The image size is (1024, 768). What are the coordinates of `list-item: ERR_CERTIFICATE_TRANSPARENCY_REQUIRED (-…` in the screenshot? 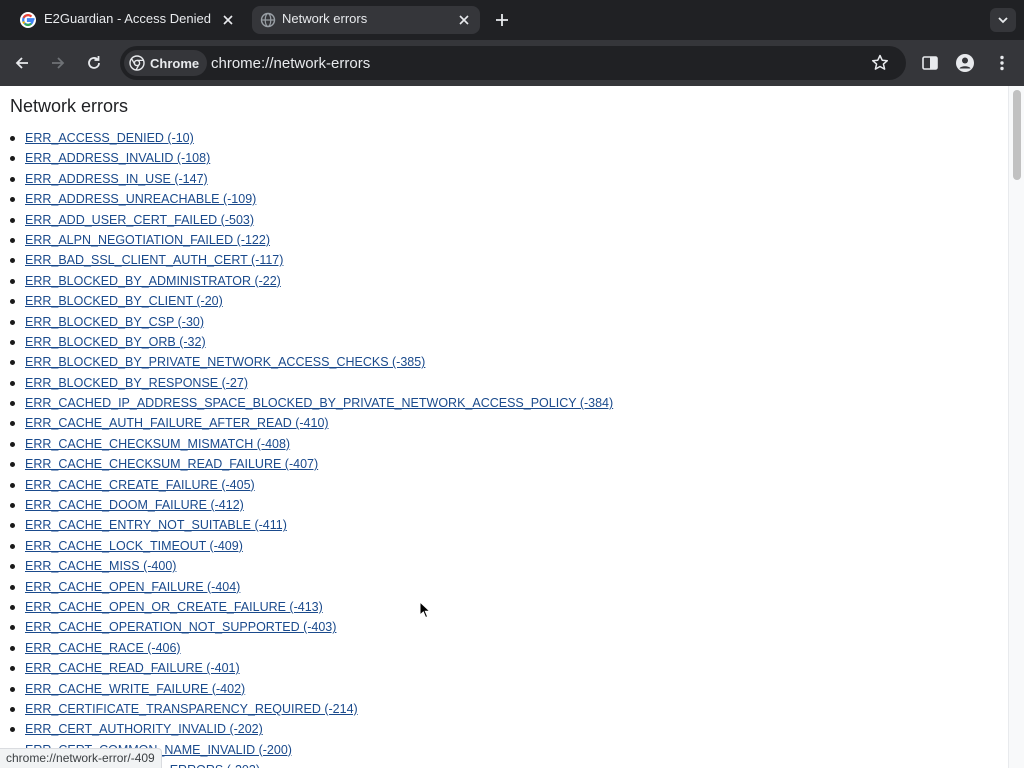 It's located at (311, 711).